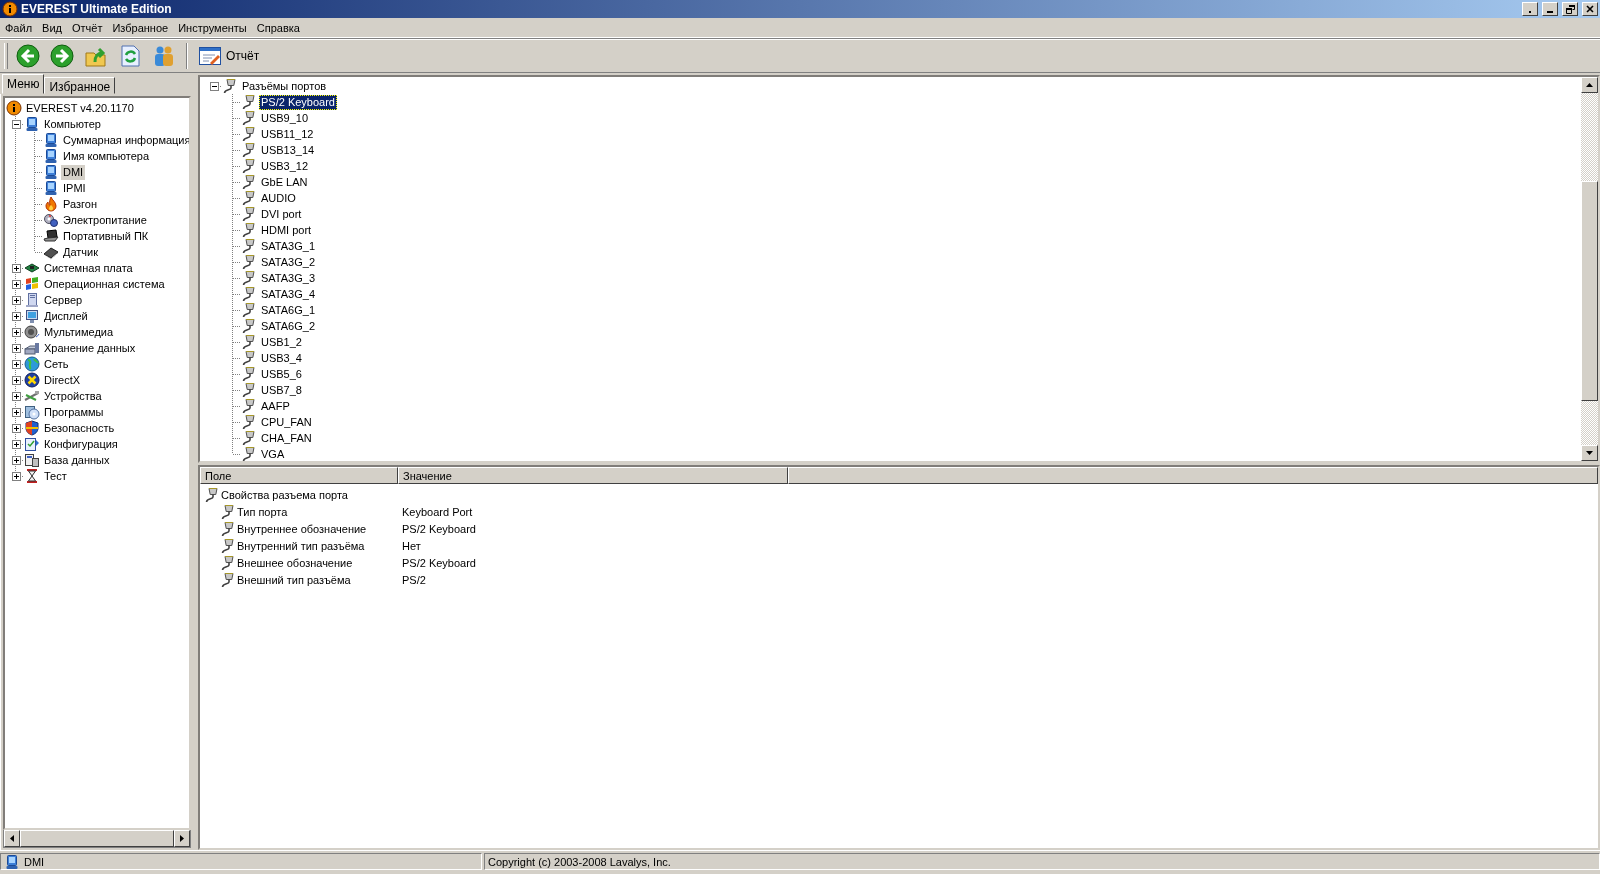 The height and width of the screenshot is (874, 1600). I want to click on tree-item: HDMI port, so click(286, 230).